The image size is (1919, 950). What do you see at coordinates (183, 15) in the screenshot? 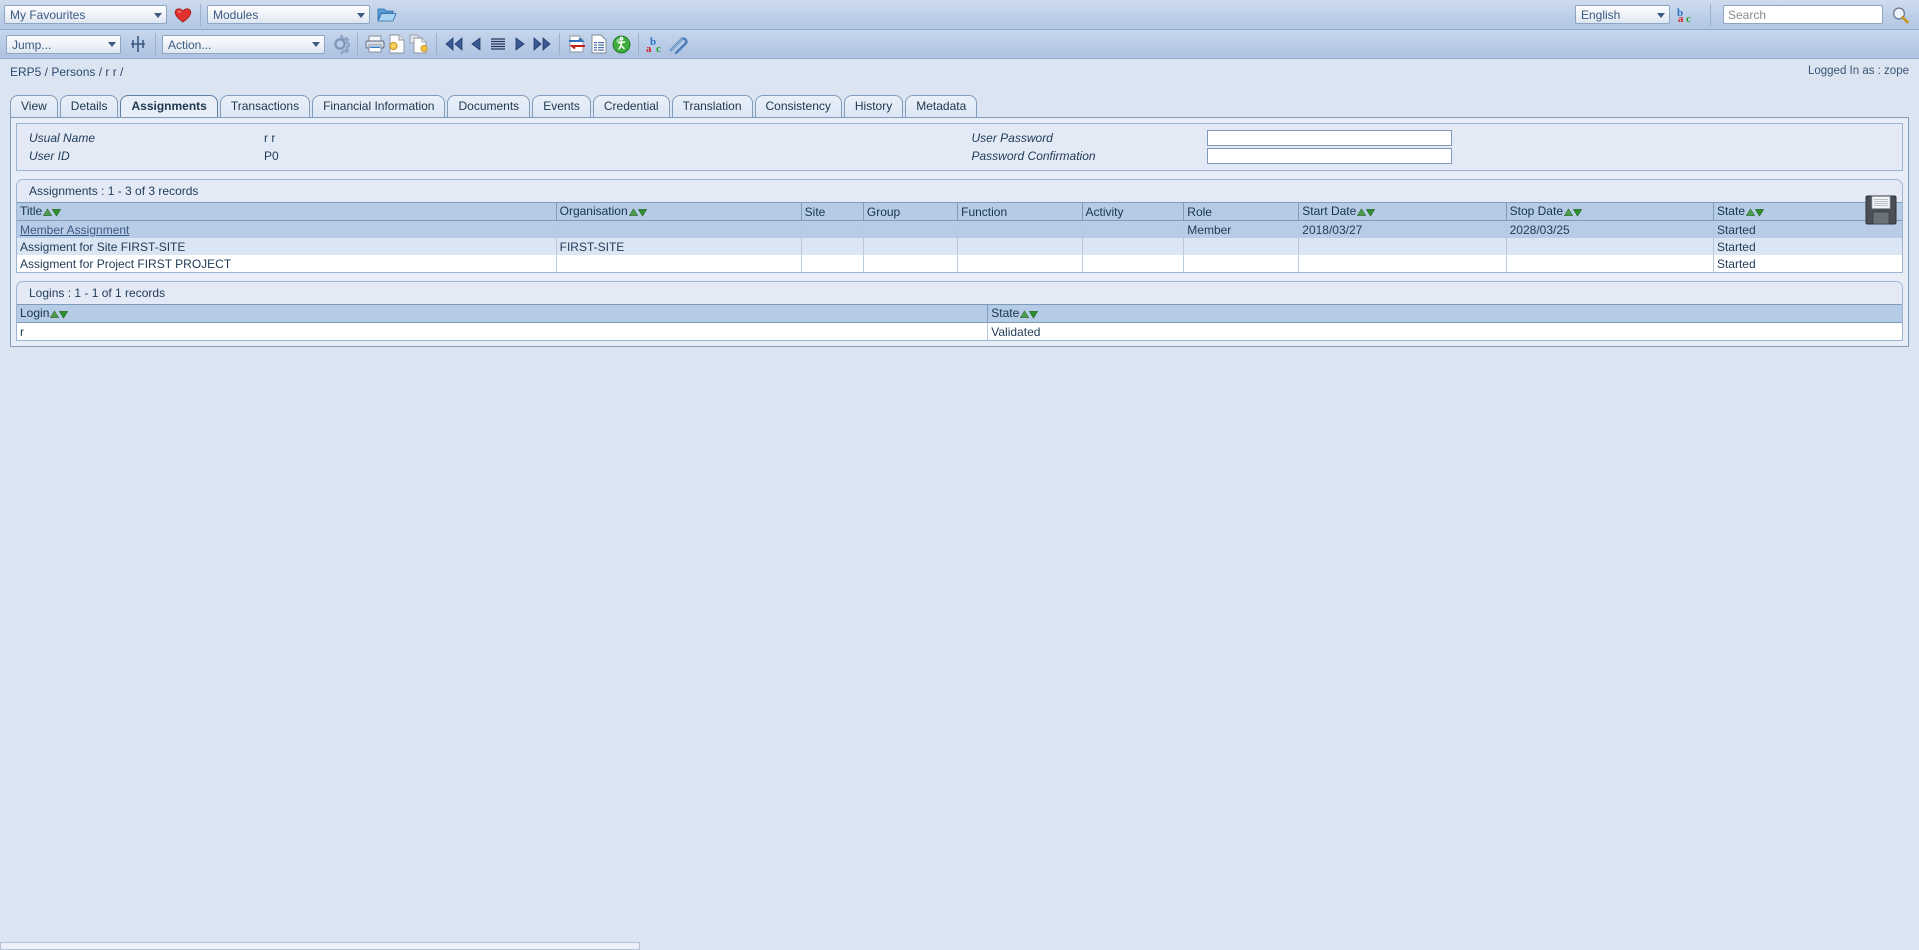
I see `heart-icon` at bounding box center [183, 15].